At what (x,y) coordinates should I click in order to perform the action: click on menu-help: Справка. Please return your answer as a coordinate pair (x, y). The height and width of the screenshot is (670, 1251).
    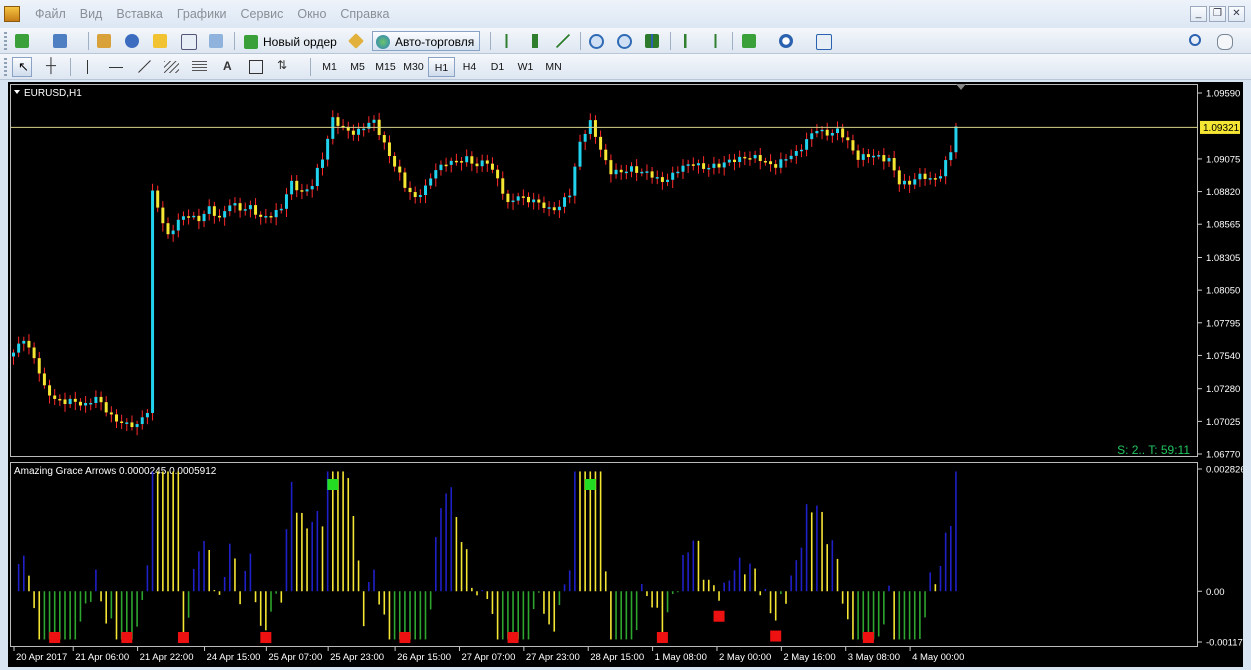
    Looking at the image, I should click on (364, 14).